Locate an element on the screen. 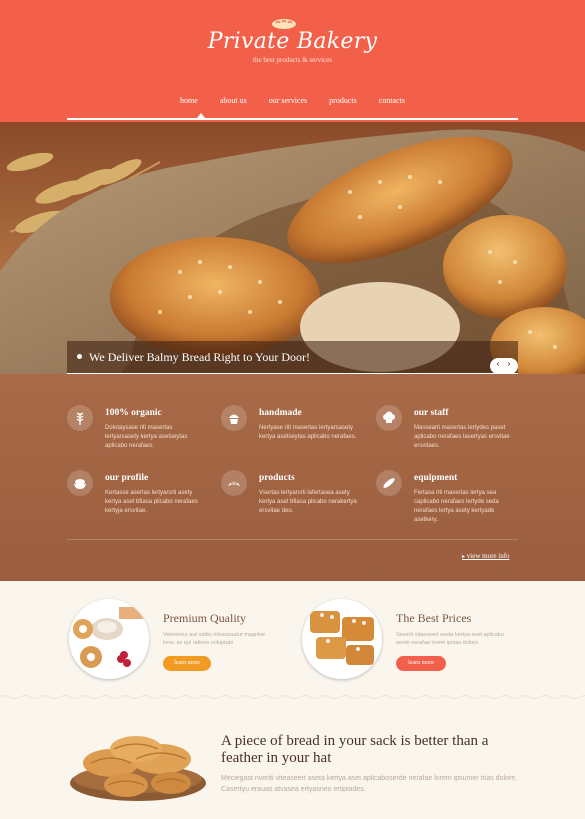 Image resolution: width=585 pixels, height=819 pixels. caption-bullet-icon is located at coordinates (79, 356).